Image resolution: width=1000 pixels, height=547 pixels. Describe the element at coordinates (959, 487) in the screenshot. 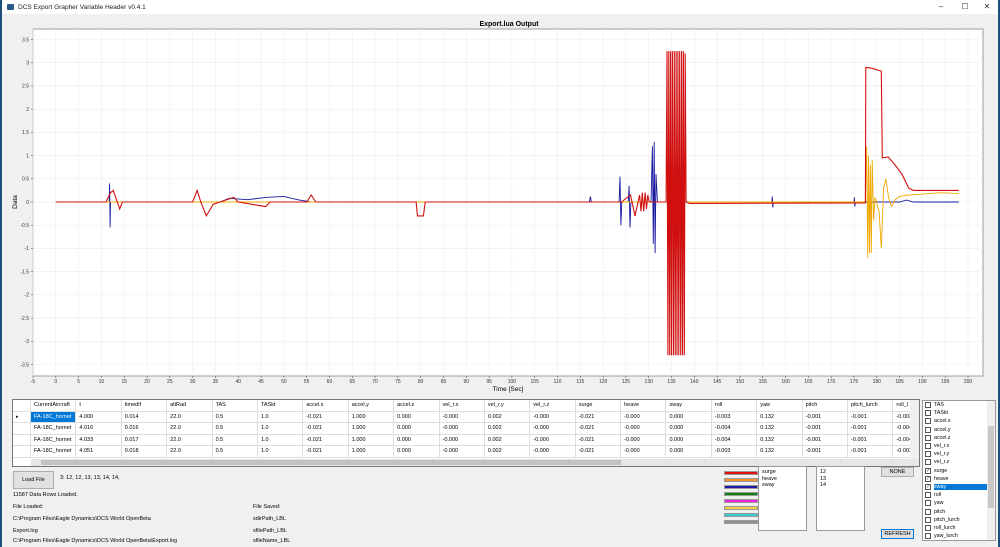

I see `checklist-item: ✓ sway` at that location.